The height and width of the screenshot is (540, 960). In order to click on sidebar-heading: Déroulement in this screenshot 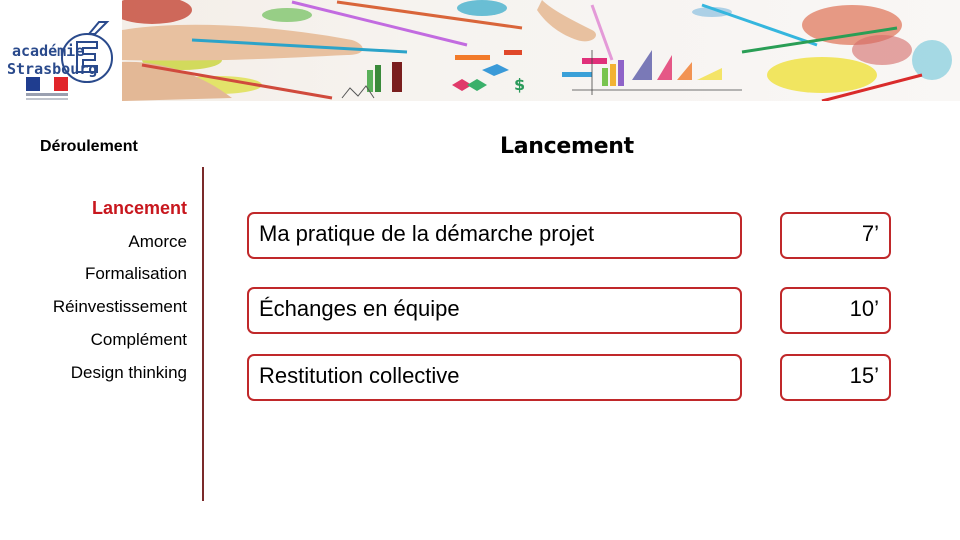, I will do `click(89, 146)`.